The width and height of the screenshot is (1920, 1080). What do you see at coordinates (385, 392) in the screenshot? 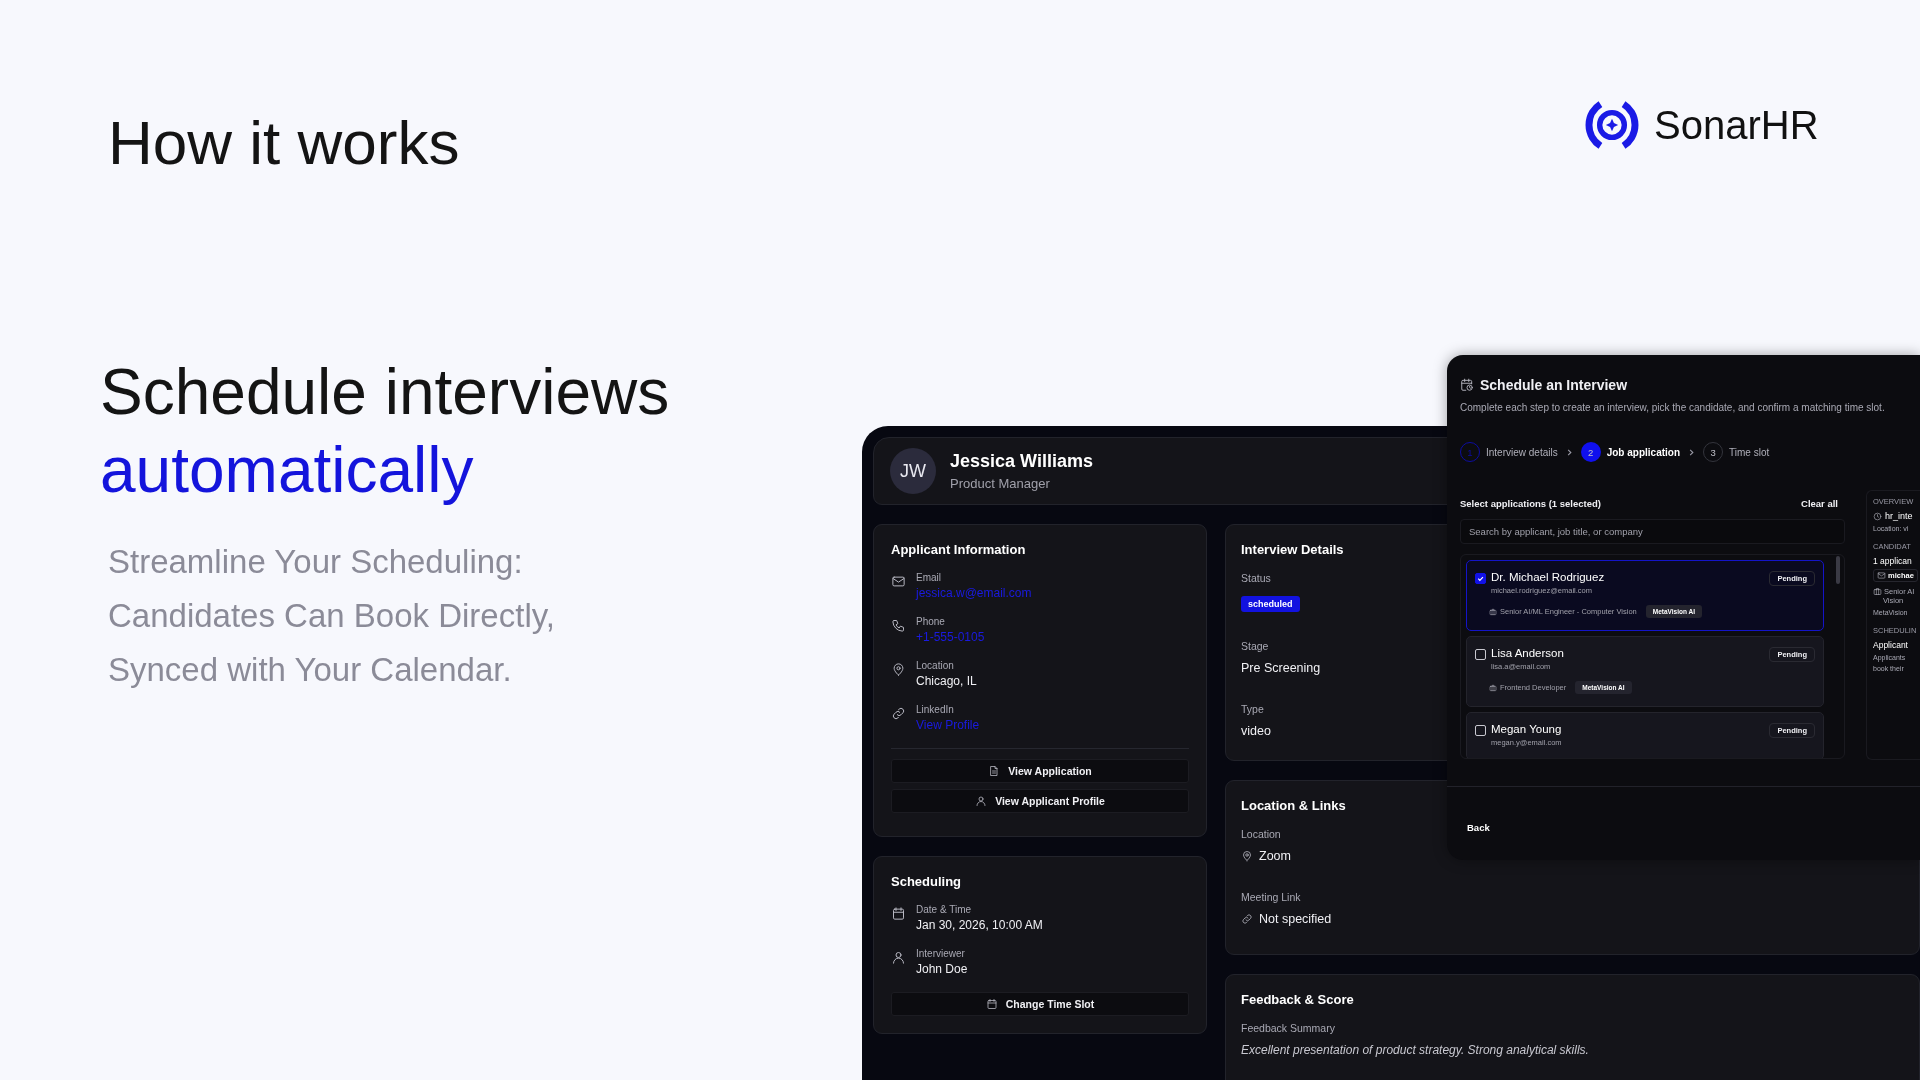
I see `headline: Schedule interviews` at bounding box center [385, 392].